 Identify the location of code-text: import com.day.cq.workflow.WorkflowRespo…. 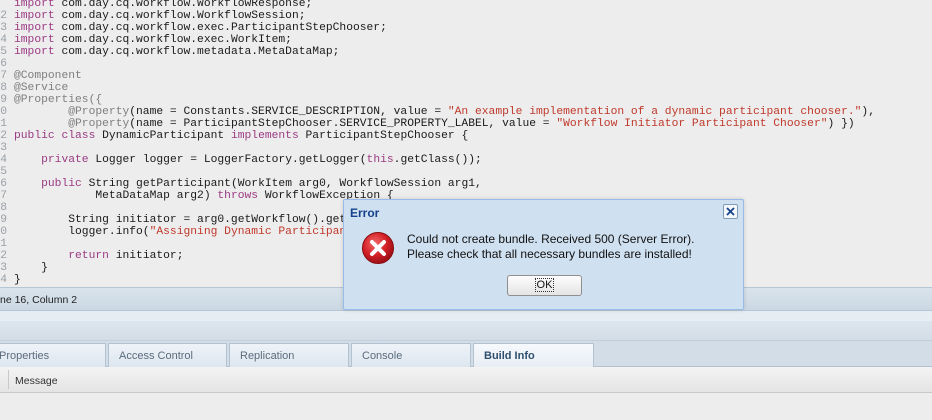
(163, 5).